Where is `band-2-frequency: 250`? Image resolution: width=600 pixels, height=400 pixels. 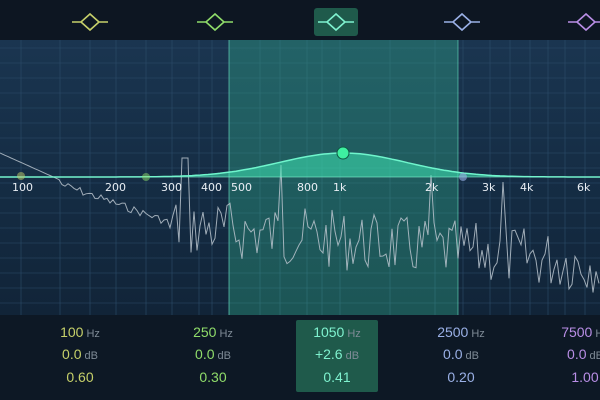 band-2-frequency: 250 is located at coordinates (204, 332).